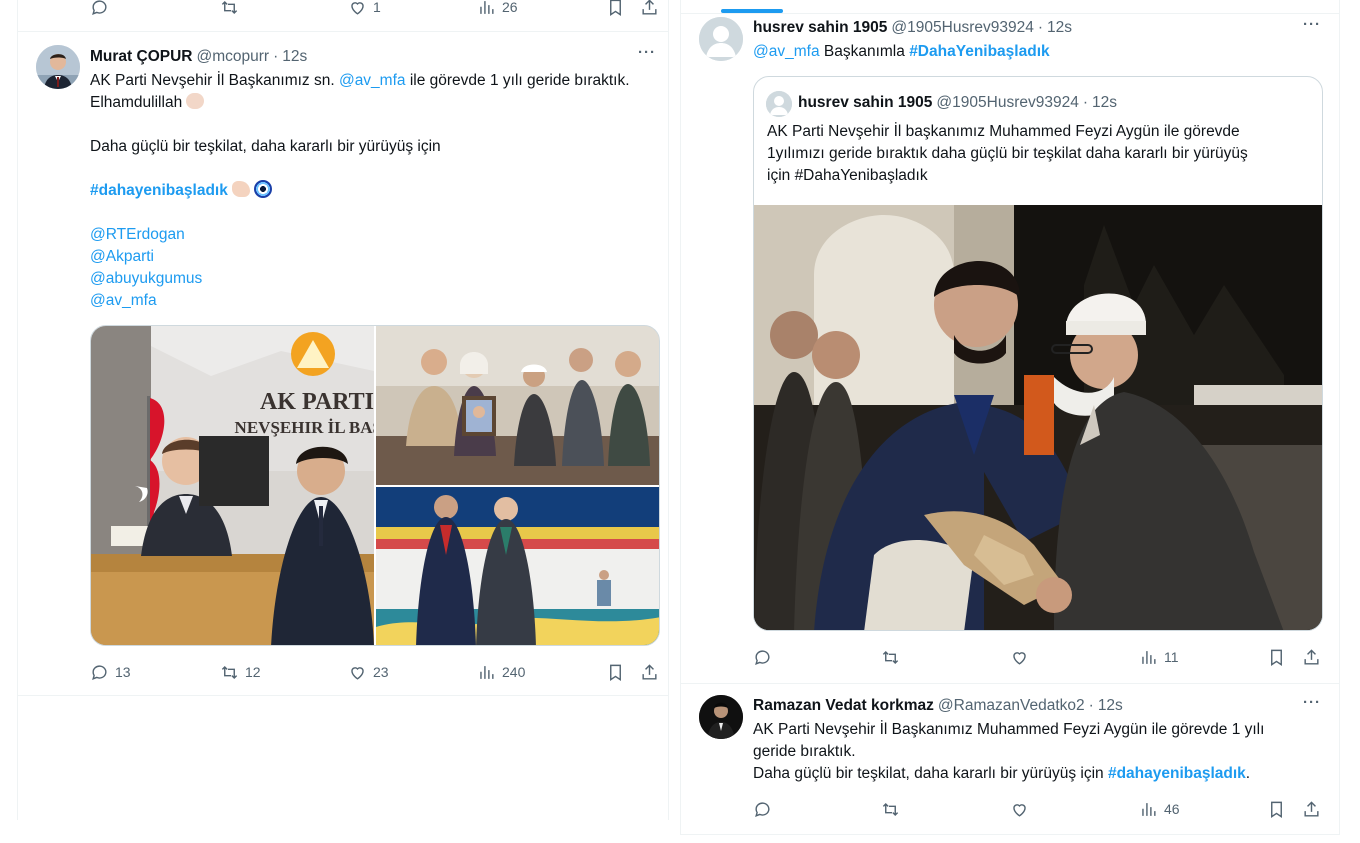  Describe the element at coordinates (1159, 809) in the screenshot. I see `views-button: 46` at that location.